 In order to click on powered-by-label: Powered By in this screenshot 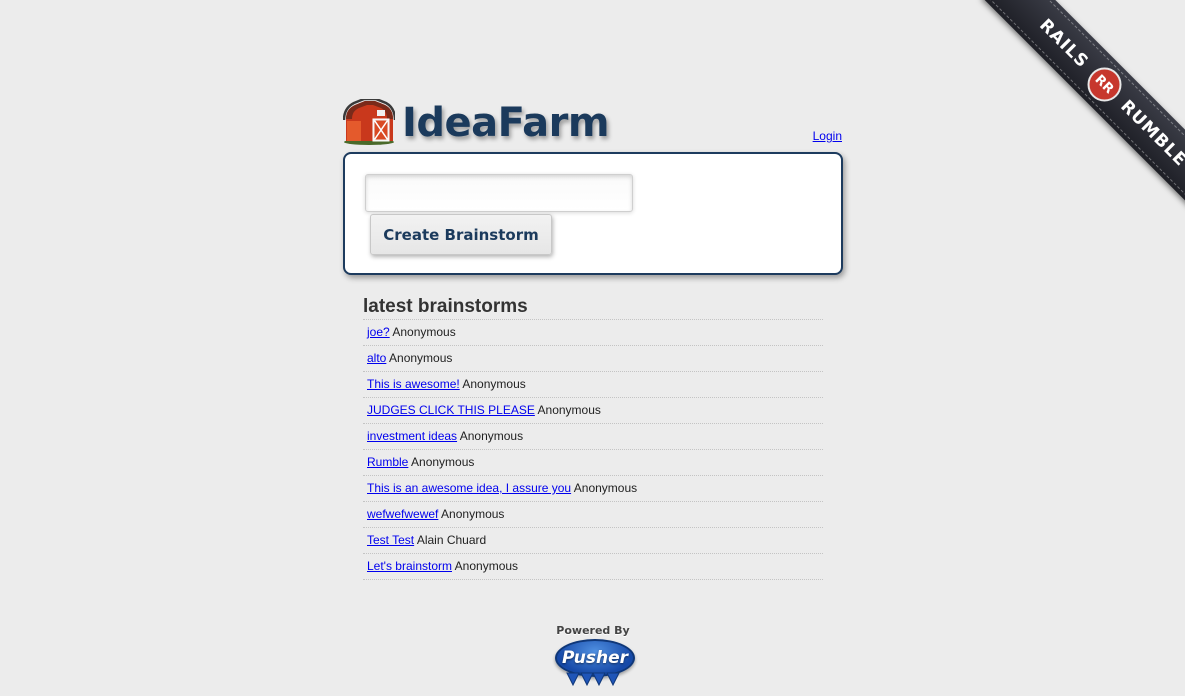, I will do `click(593, 630)`.